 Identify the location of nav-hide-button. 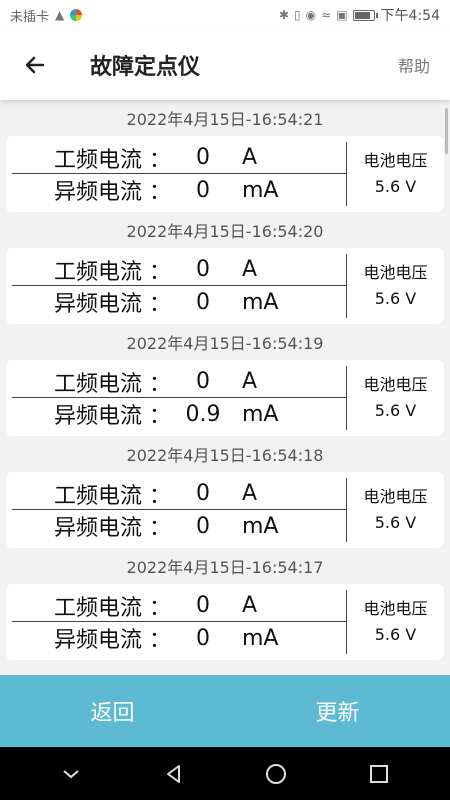
(71, 774).